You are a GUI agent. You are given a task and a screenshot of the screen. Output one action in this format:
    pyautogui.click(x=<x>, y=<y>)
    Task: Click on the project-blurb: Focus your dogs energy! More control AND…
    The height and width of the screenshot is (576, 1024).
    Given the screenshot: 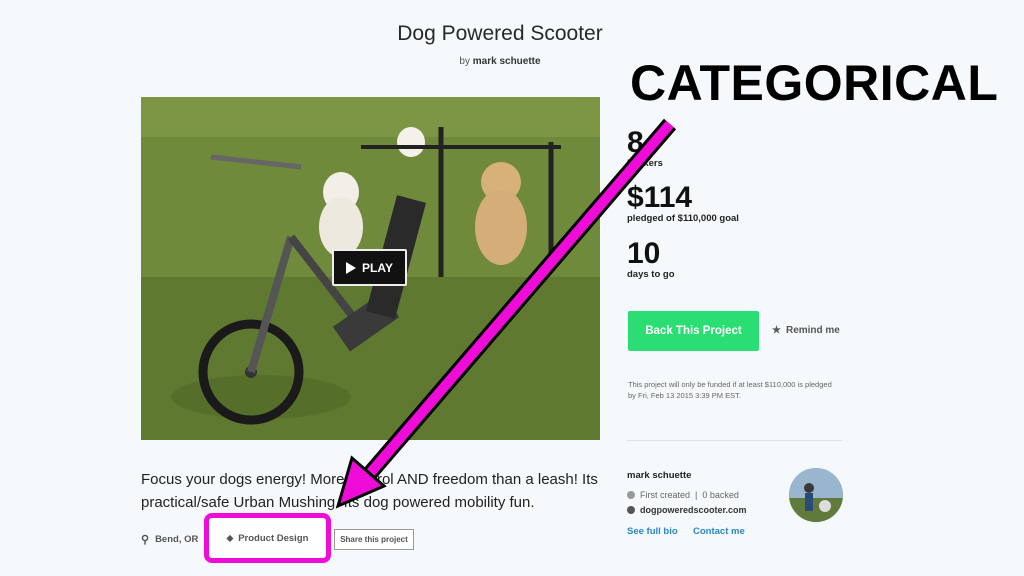 What is the action you would take?
    pyautogui.click(x=369, y=491)
    